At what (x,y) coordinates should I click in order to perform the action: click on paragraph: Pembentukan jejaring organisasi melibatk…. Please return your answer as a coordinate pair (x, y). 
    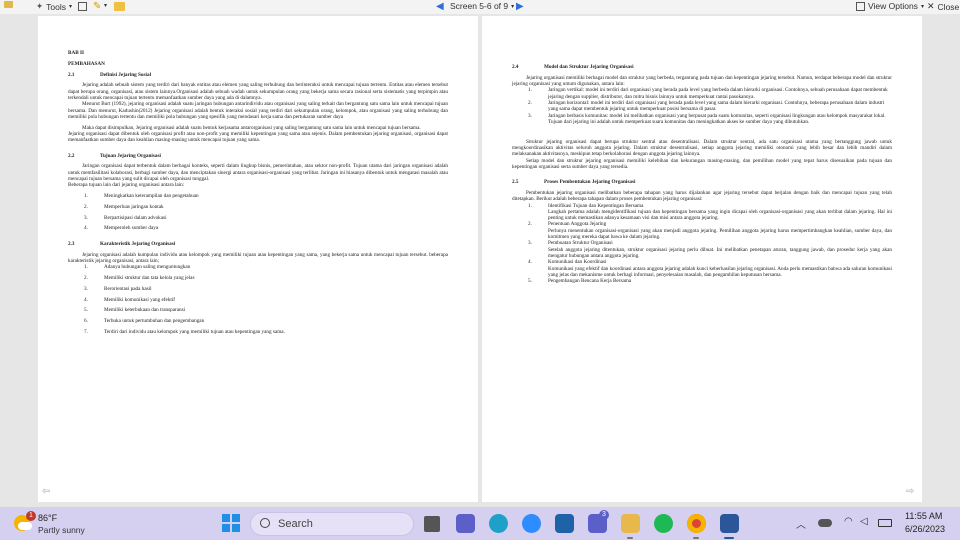
    Looking at the image, I should click on (702, 196).